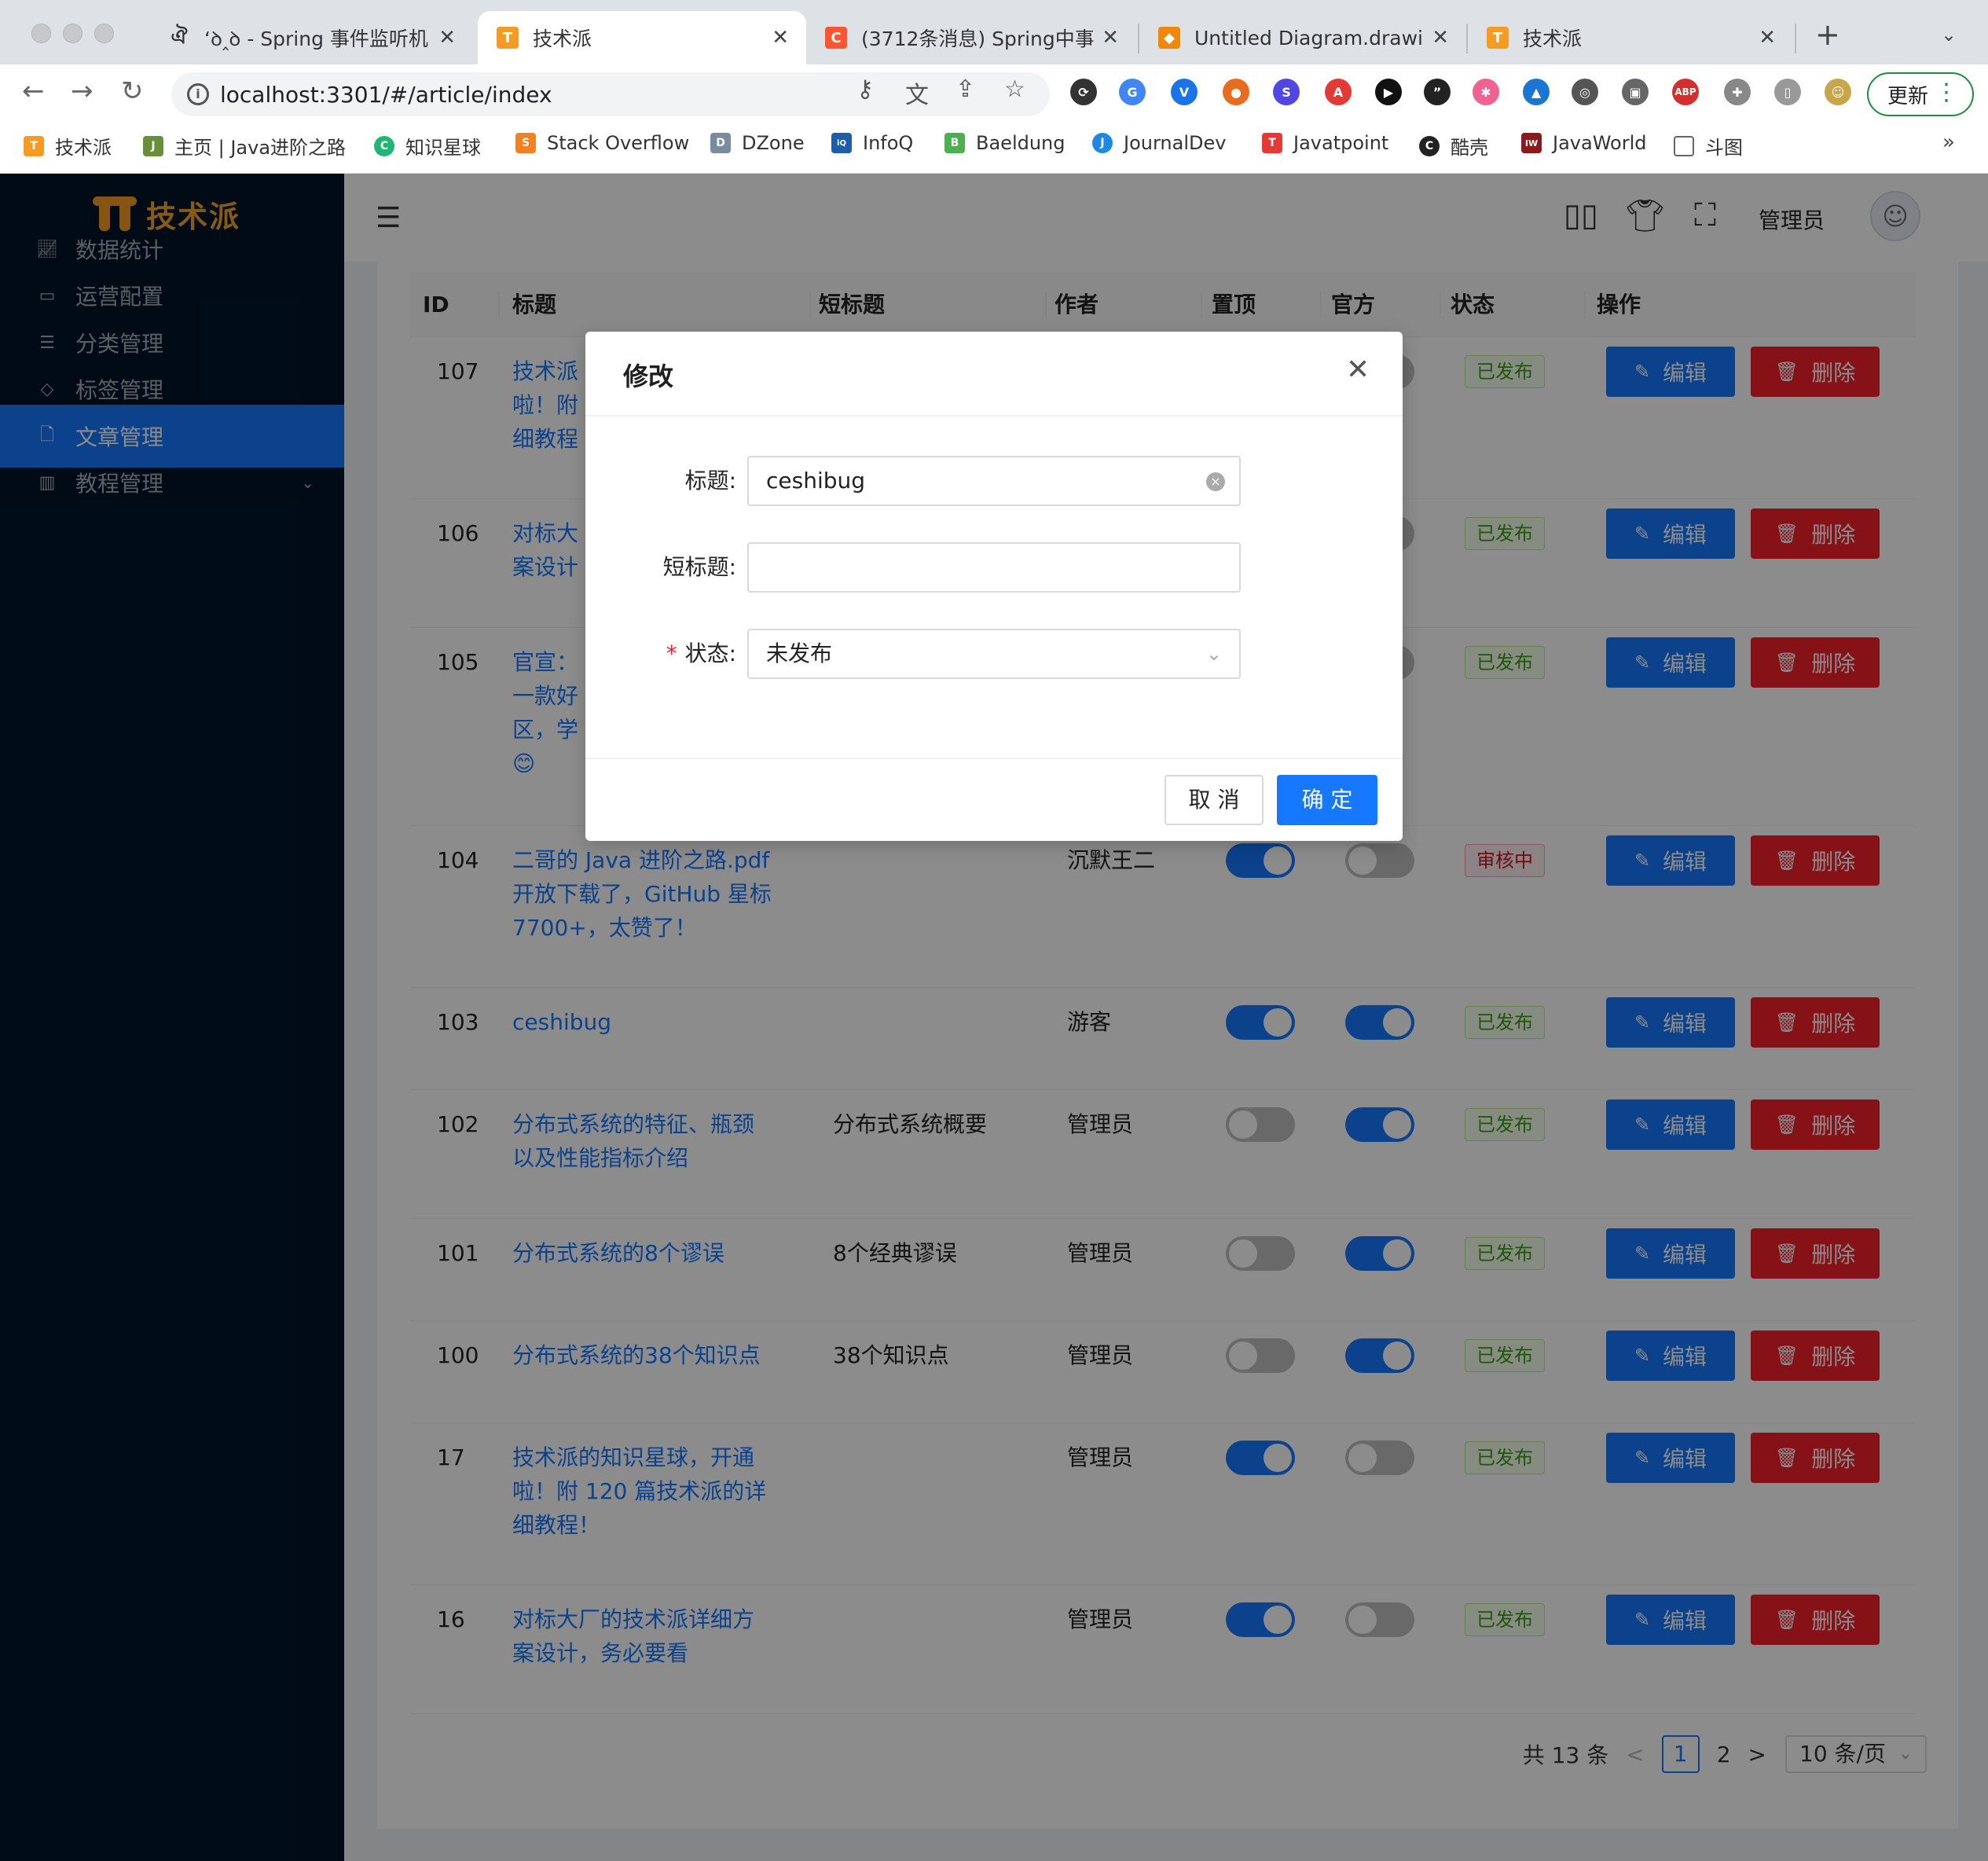  I want to click on bookmark-item: J JournalDev, so click(1159, 143).